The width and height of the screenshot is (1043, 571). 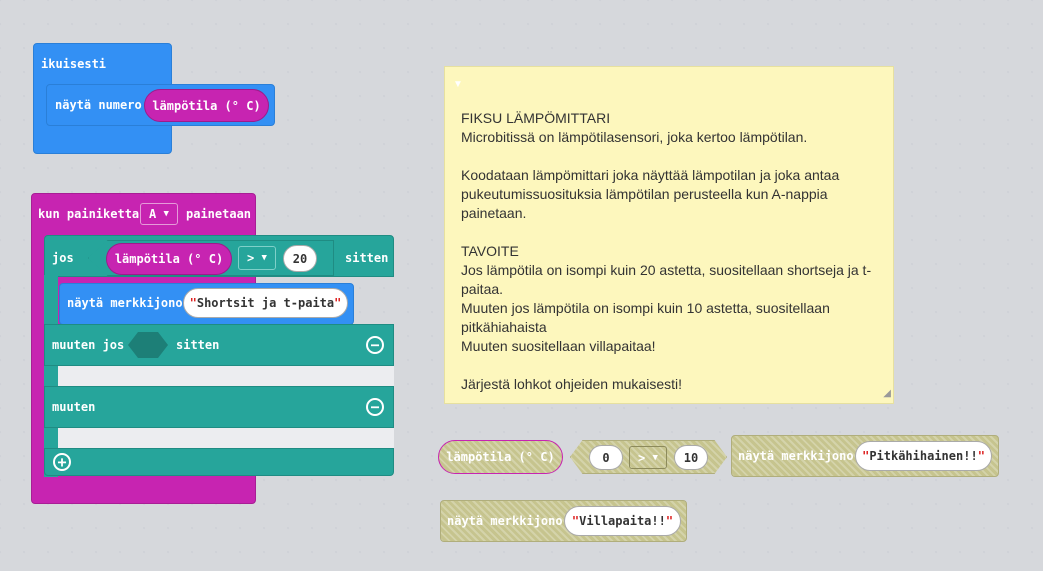 I want to click on operator-dropdown: > ▼, so click(x=257, y=258).